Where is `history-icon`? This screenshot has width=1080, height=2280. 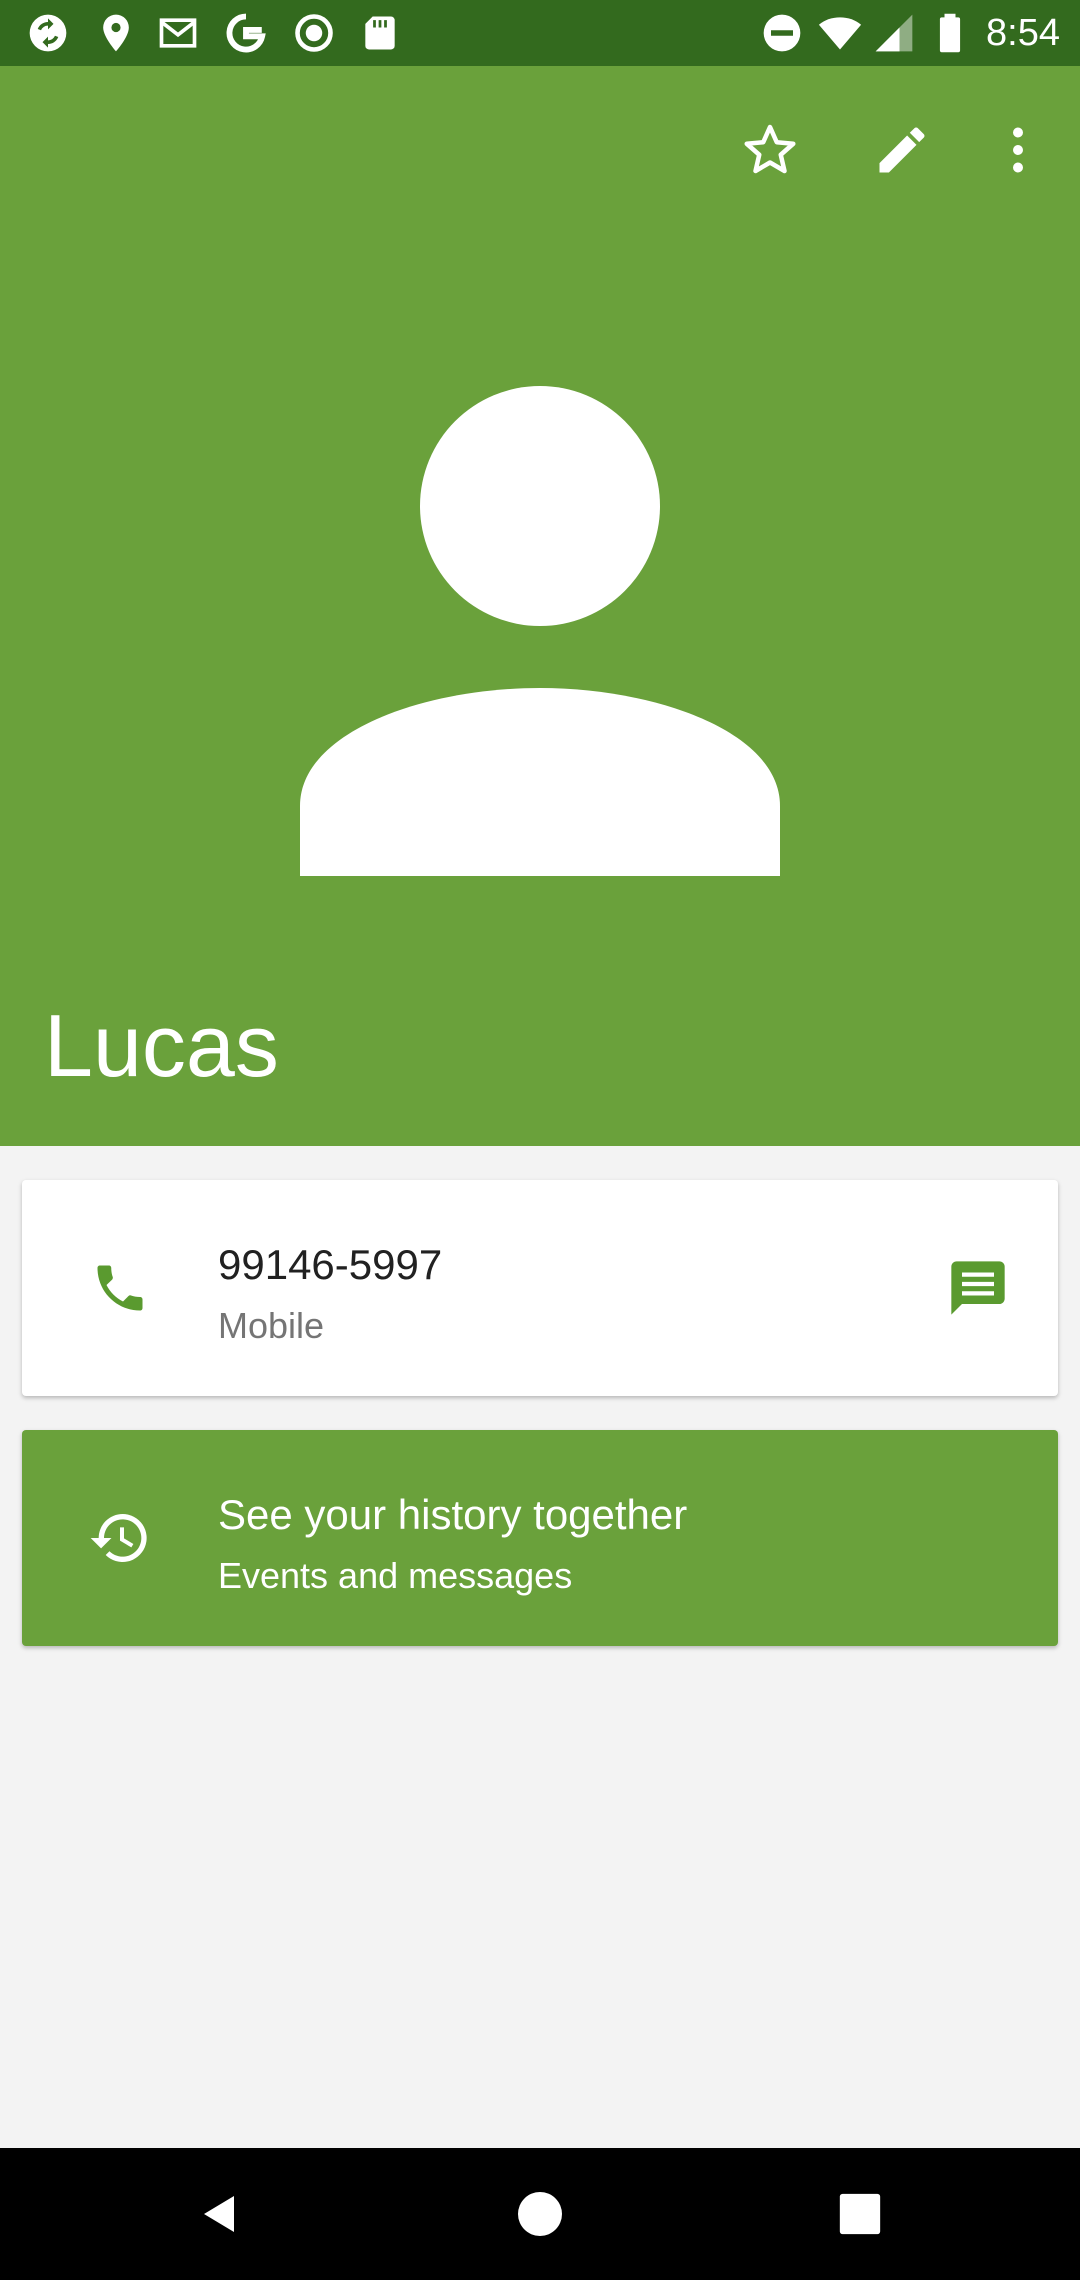
history-icon is located at coordinates (118, 1538).